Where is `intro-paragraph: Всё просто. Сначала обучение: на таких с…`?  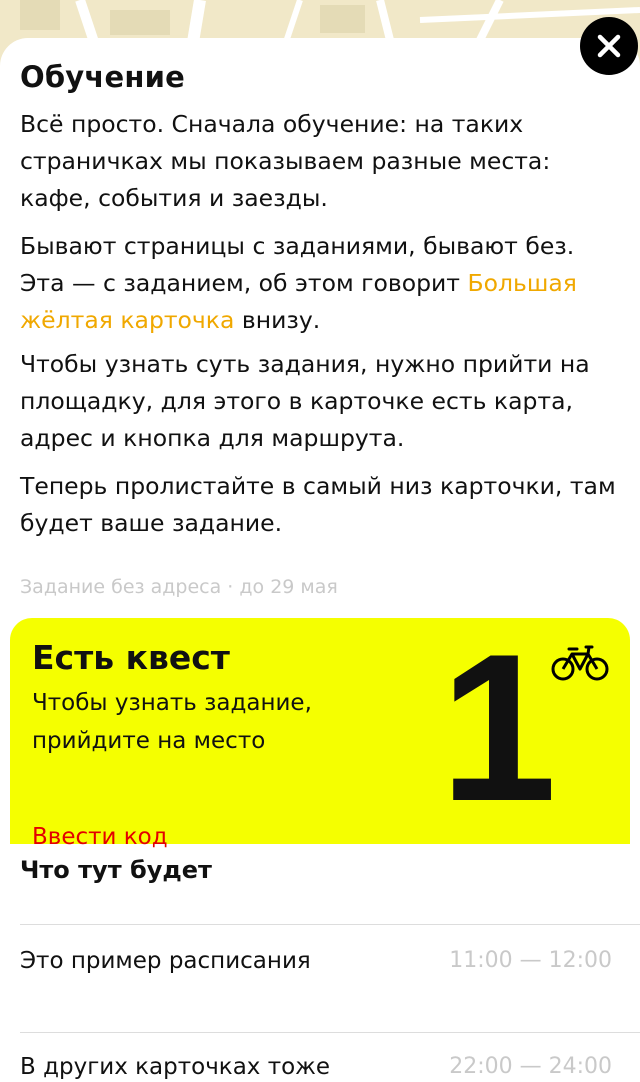 intro-paragraph: Всё просто. Сначала обучение: на таких с… is located at coordinates (285, 161).